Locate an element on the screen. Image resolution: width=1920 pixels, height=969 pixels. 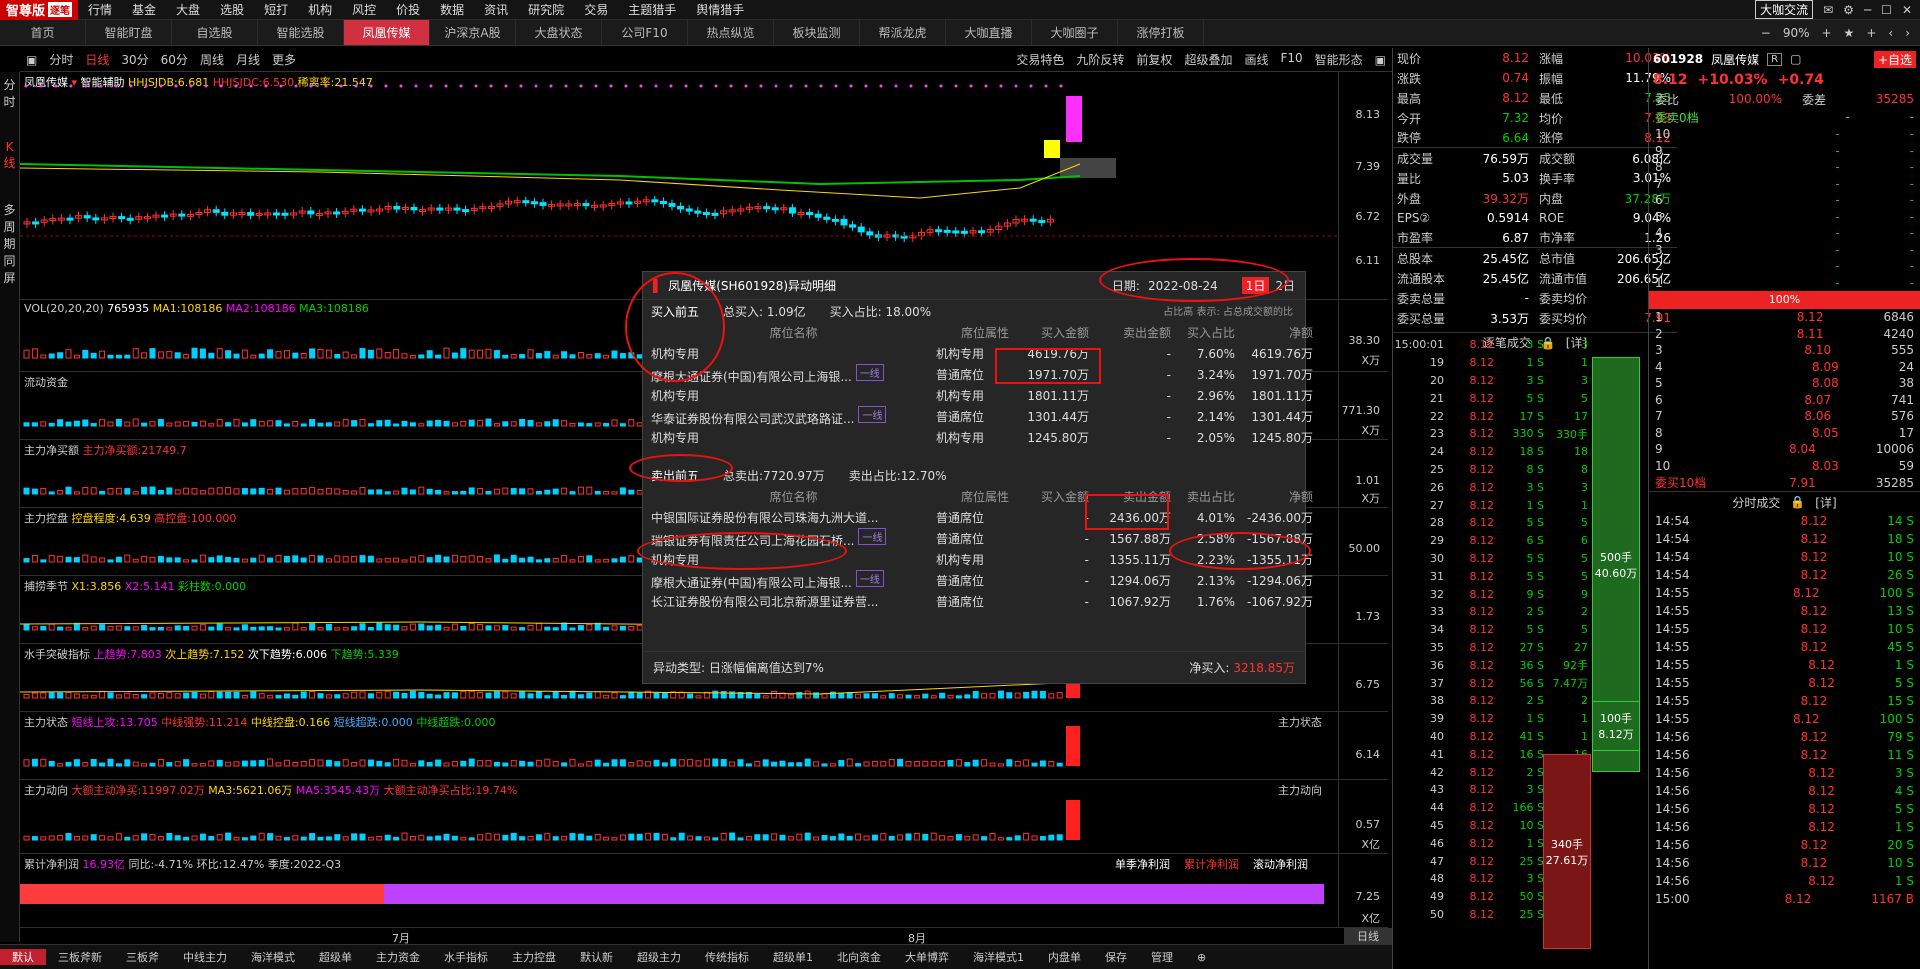
zoom-in-icon: + is located at coordinates (1826, 33).